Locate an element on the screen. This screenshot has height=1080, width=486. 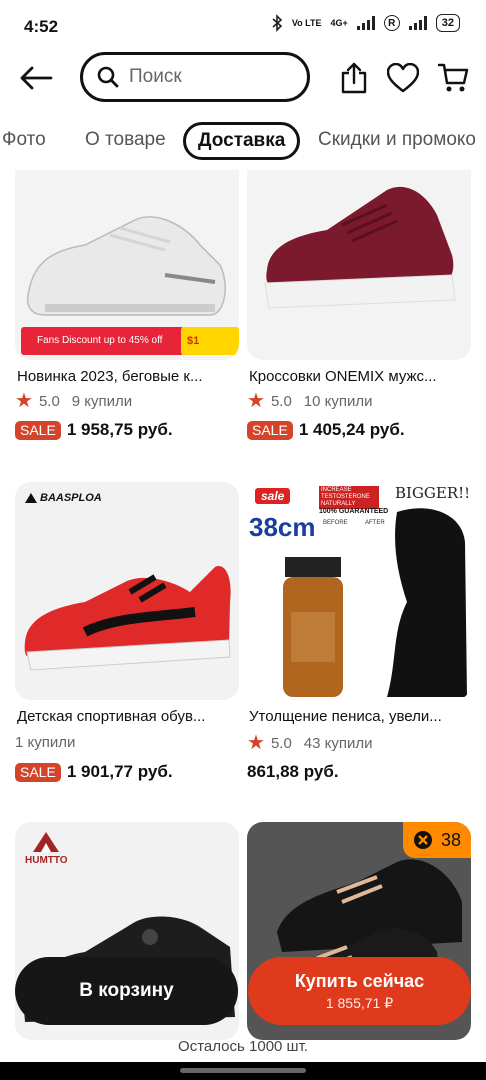
header is located at coordinates (243, 77).